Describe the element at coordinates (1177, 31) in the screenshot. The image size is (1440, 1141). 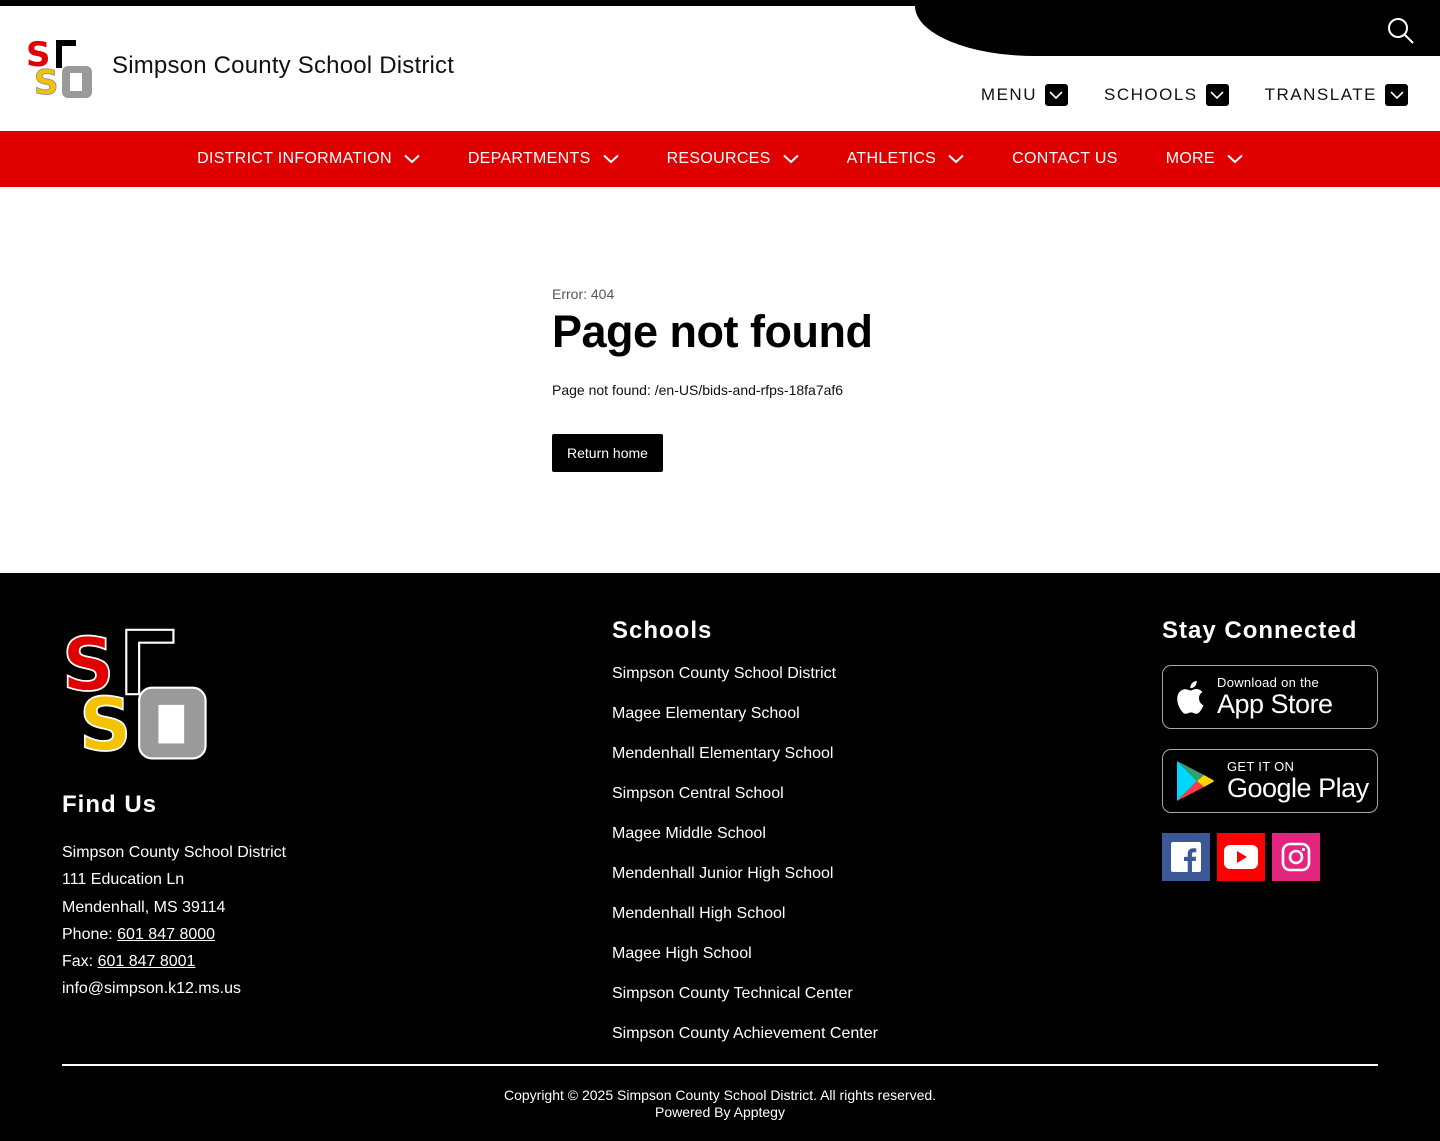
I see `header-black-cap` at that location.